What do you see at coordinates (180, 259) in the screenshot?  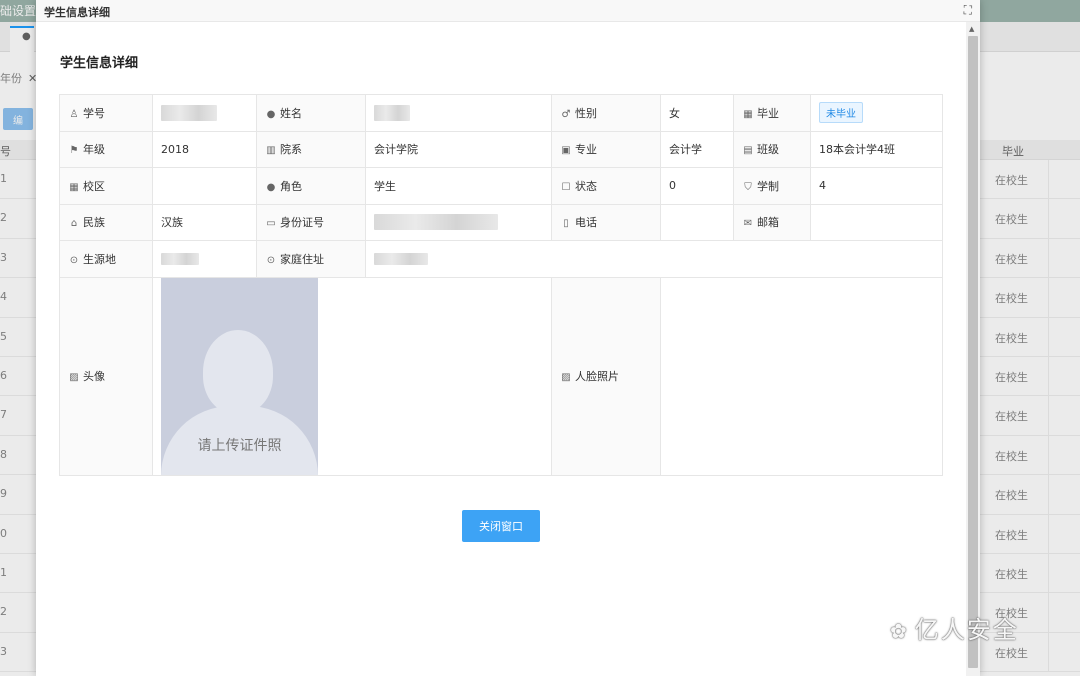 I see `redacted-origin` at bounding box center [180, 259].